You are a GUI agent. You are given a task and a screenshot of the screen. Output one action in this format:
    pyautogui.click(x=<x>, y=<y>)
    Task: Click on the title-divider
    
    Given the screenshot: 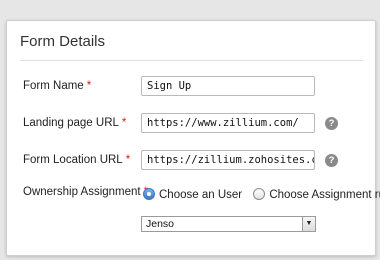 What is the action you would take?
    pyautogui.click(x=191, y=60)
    